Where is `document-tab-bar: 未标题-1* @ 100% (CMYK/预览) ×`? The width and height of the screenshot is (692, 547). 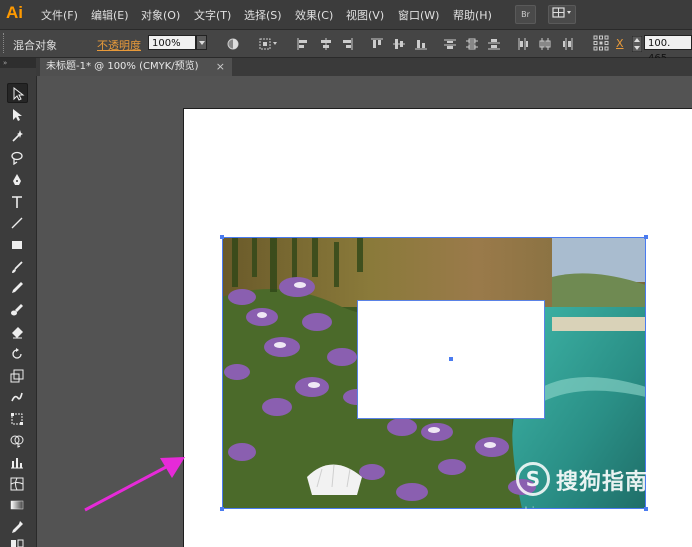
document-tab-bar: 未标题-1* @ 100% (CMYK/预览) × is located at coordinates (364, 67).